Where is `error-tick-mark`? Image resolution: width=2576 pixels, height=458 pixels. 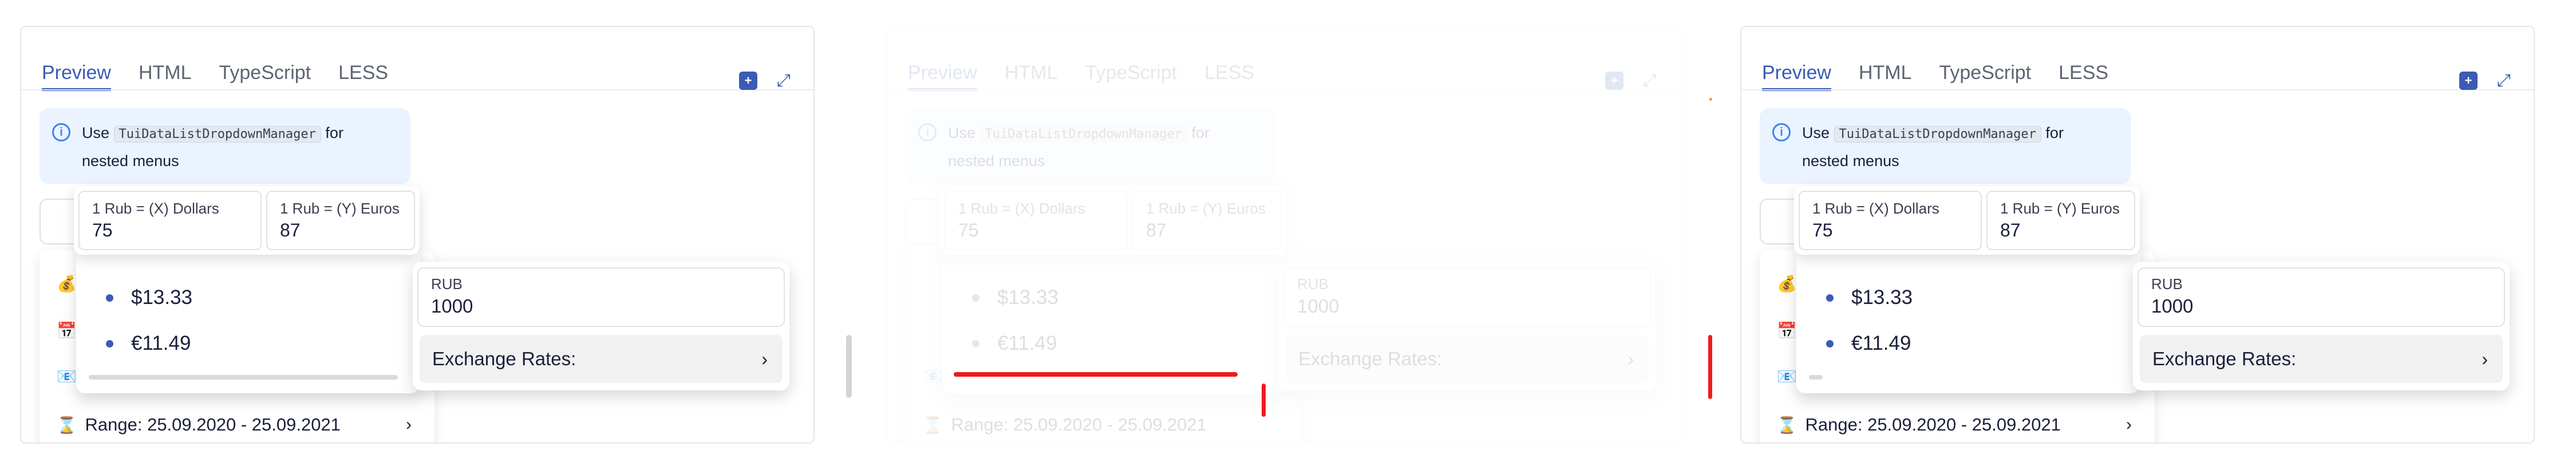 error-tick-mark is located at coordinates (1264, 400).